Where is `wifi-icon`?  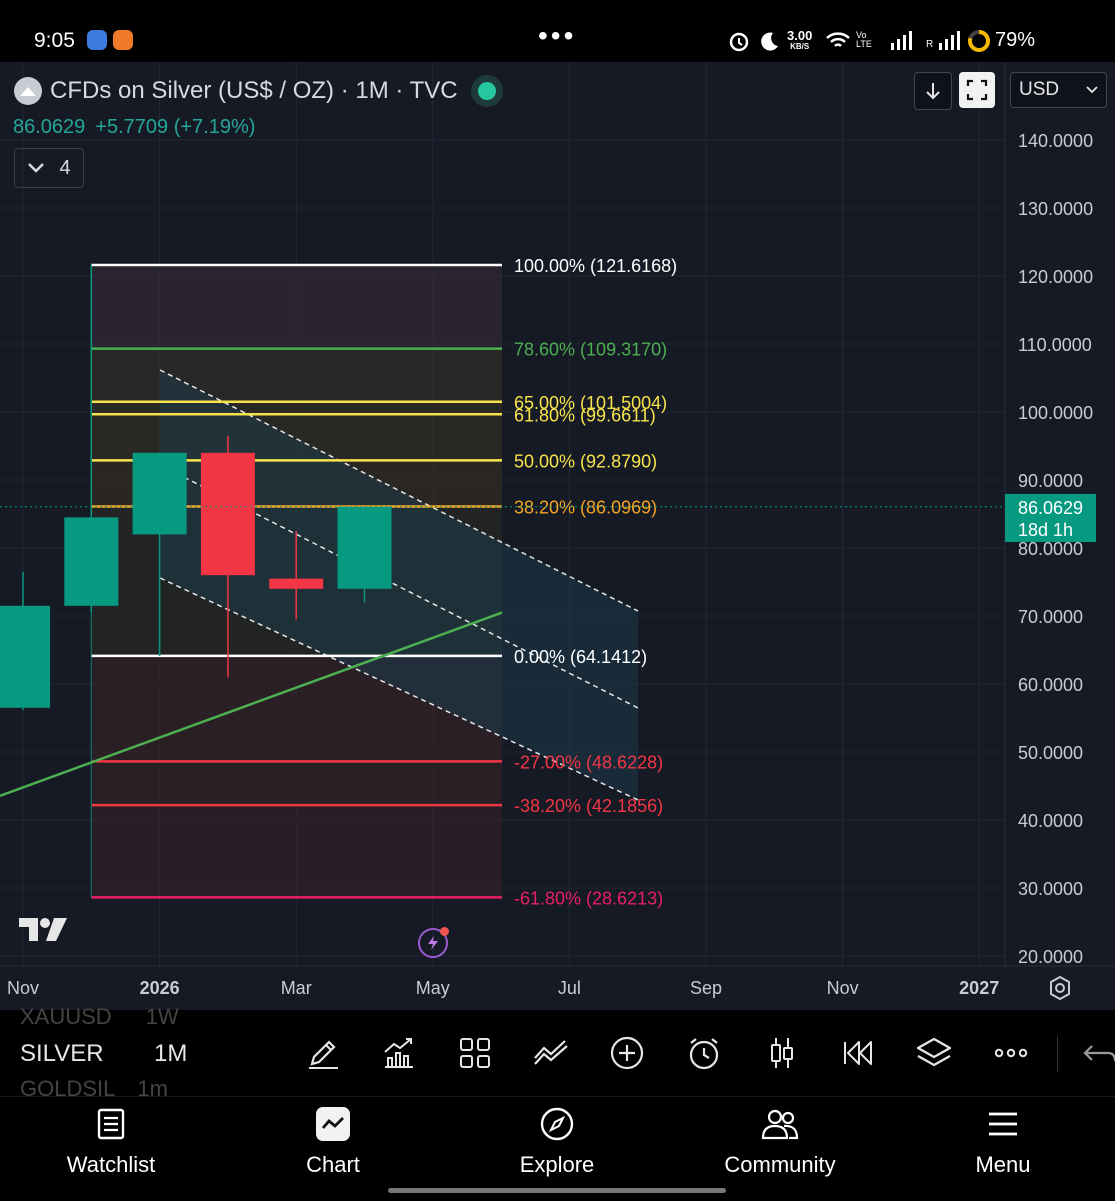
wifi-icon is located at coordinates (838, 39).